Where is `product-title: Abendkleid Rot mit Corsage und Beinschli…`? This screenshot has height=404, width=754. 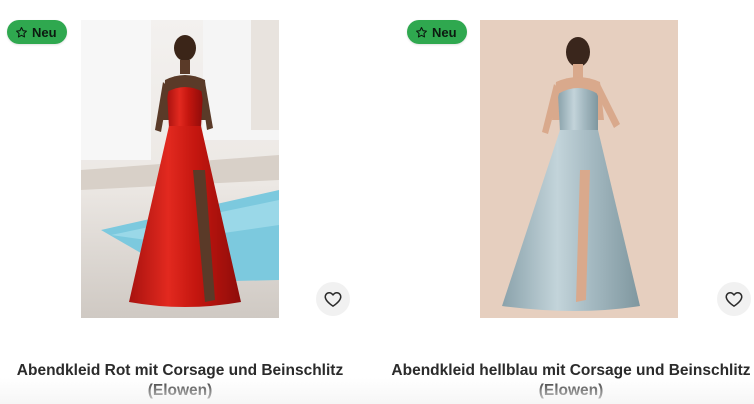
product-title: Abendkleid Rot mit Corsage und Beinschli… is located at coordinates (180, 381).